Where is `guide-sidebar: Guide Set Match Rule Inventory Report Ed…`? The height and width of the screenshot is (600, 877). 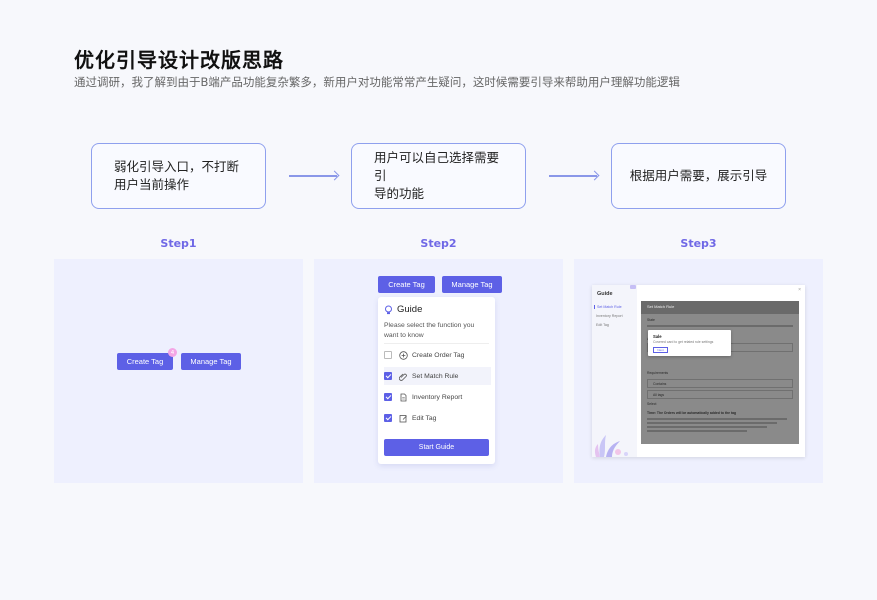
guide-sidebar: Guide Set Match Rule Inventory Report Ed… is located at coordinates (614, 371).